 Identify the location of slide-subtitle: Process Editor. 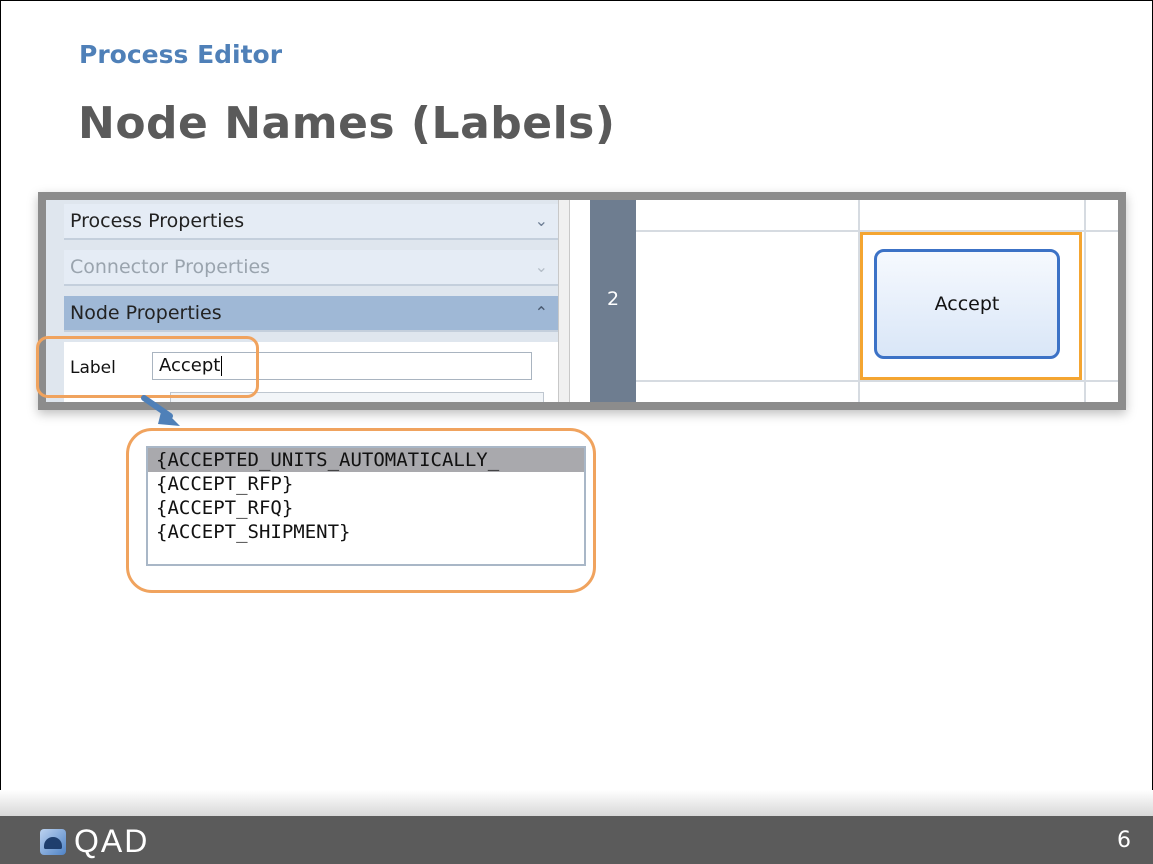
(181, 54).